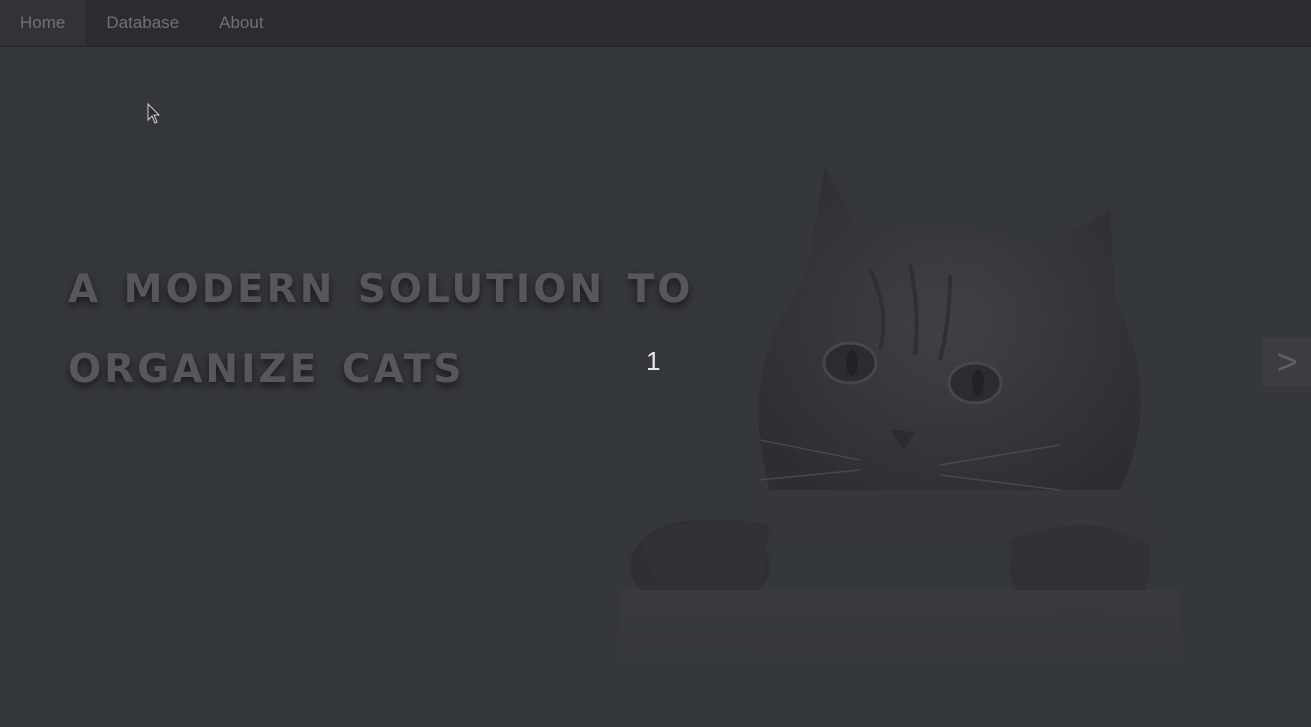 Image resolution: width=1311 pixels, height=727 pixels. Describe the element at coordinates (154, 113) in the screenshot. I see `mouse-cursor-icon` at that location.